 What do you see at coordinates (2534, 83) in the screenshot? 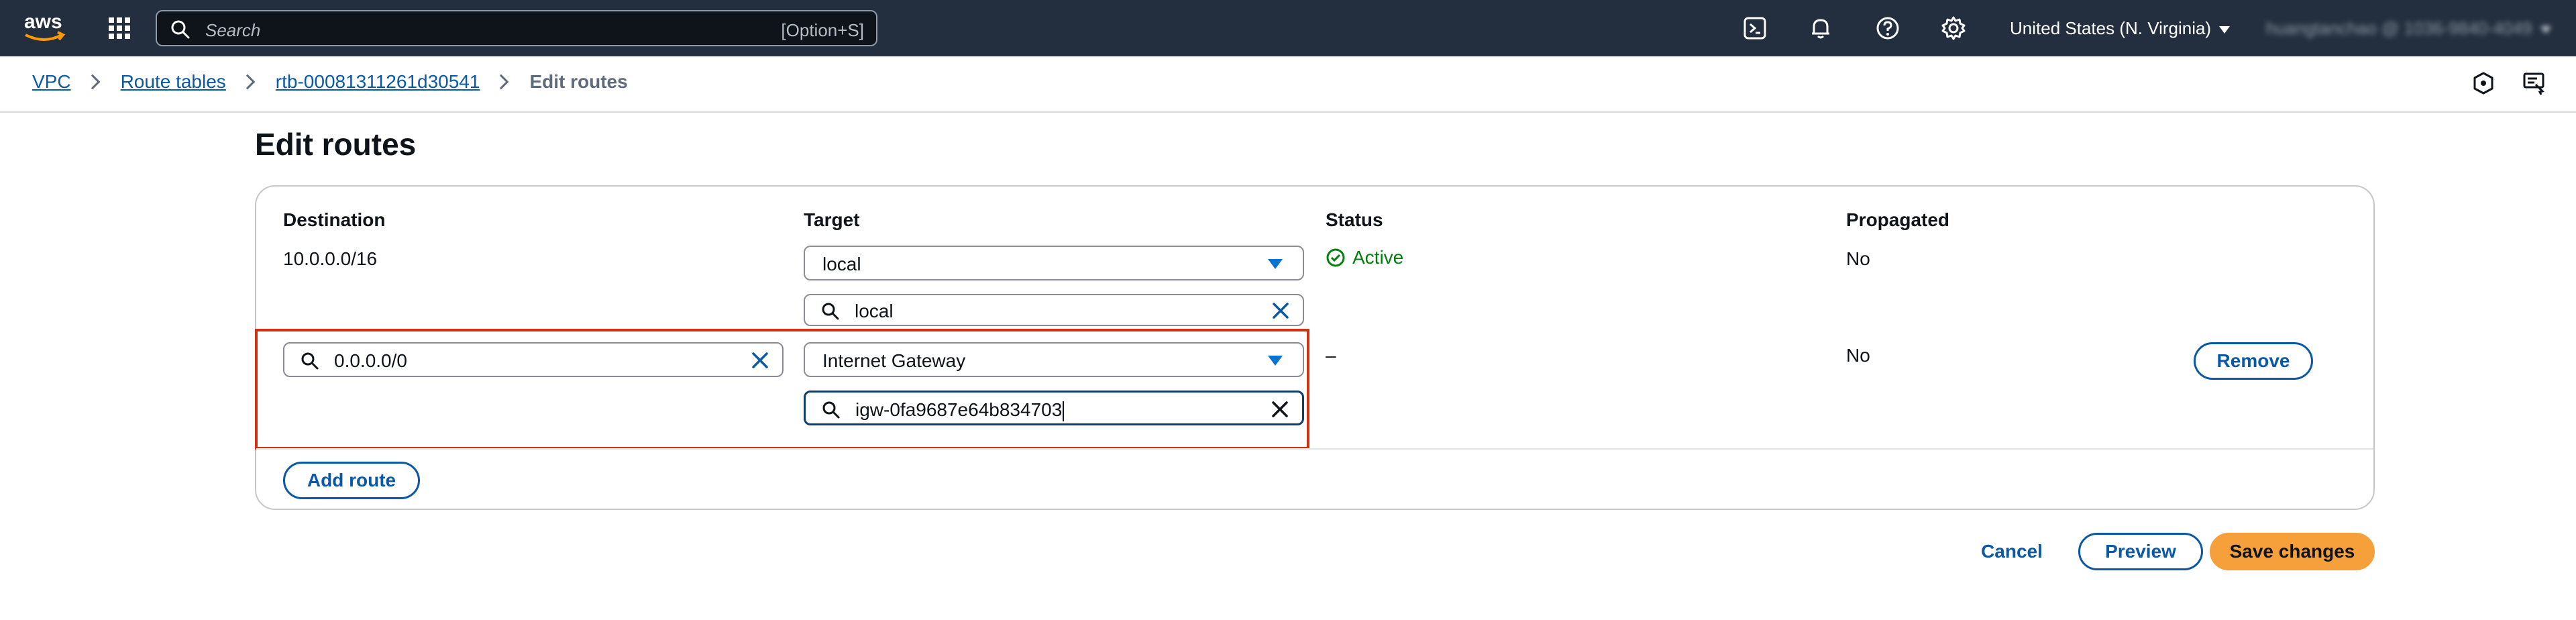
I see `feedback-icon` at bounding box center [2534, 83].